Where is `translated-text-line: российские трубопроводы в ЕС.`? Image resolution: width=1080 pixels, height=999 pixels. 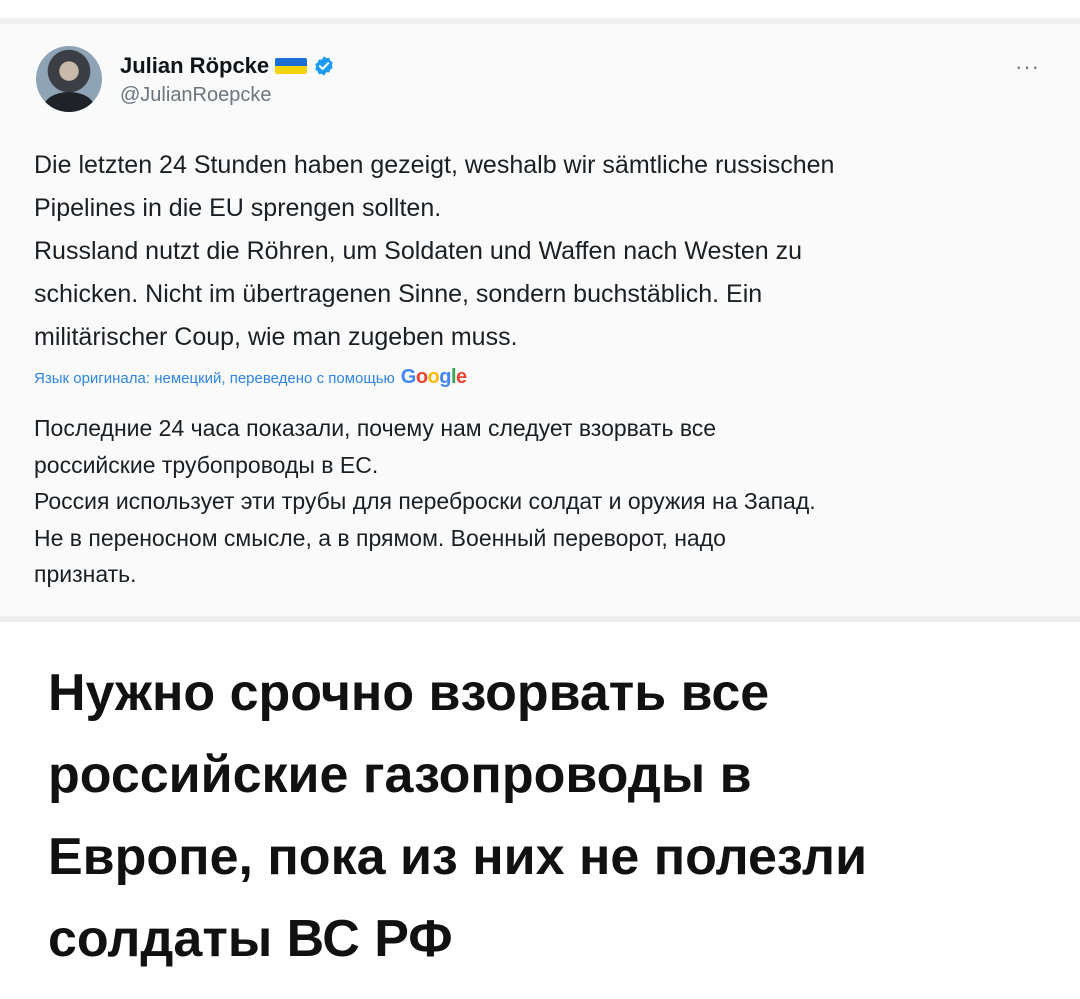
translated-text-line: российские трубопроводы в ЕС. is located at coordinates (206, 464).